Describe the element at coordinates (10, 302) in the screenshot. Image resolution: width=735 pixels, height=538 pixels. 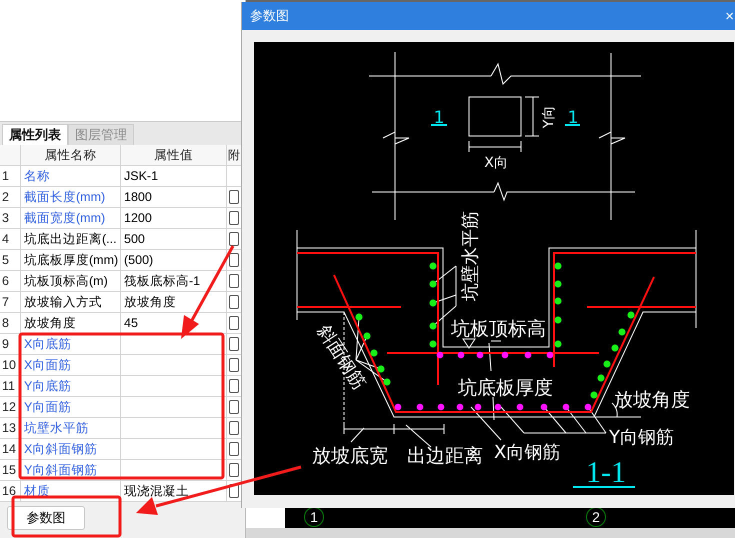
I see `row-number: 7` at that location.